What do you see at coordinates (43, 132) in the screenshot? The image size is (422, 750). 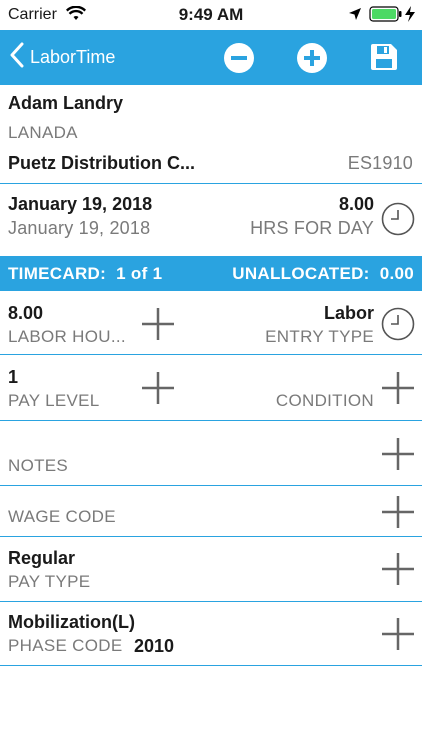 I see `employee-code: LANADA` at bounding box center [43, 132].